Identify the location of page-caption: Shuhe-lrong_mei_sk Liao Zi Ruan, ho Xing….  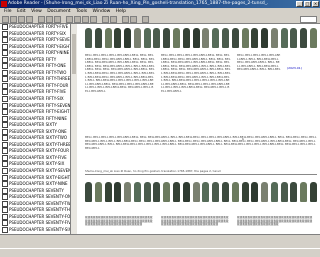
(153, 171).